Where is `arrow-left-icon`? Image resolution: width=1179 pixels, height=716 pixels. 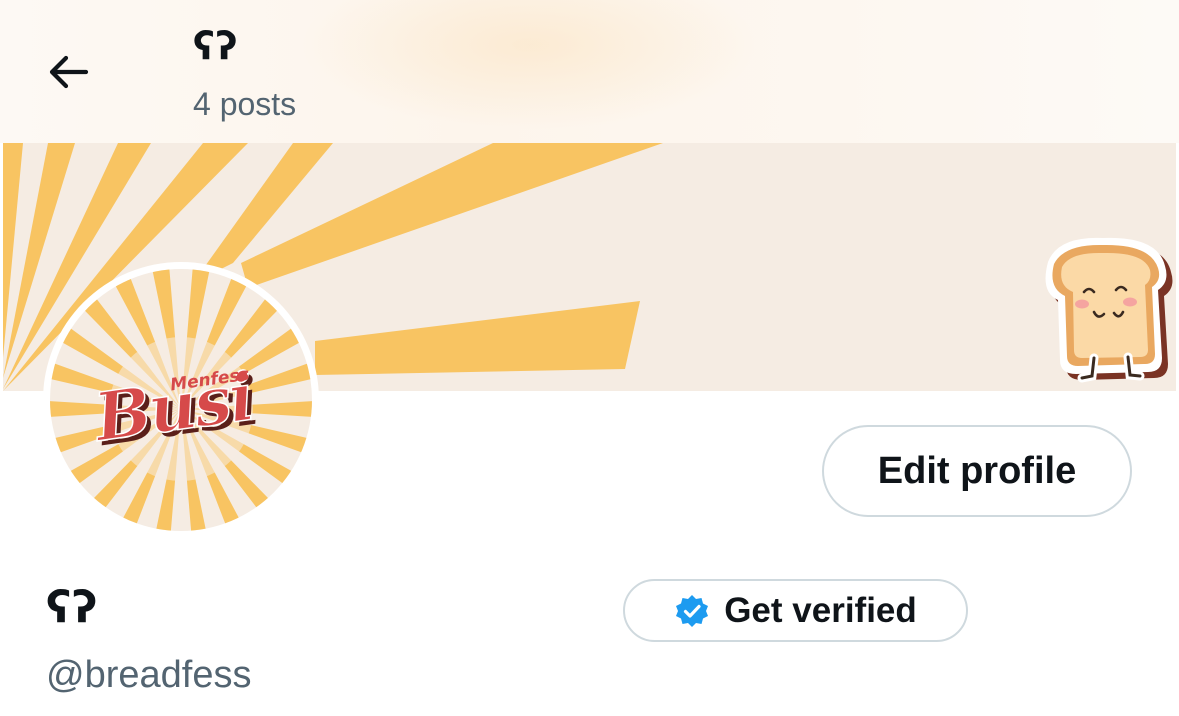
arrow-left-icon is located at coordinates (69, 72).